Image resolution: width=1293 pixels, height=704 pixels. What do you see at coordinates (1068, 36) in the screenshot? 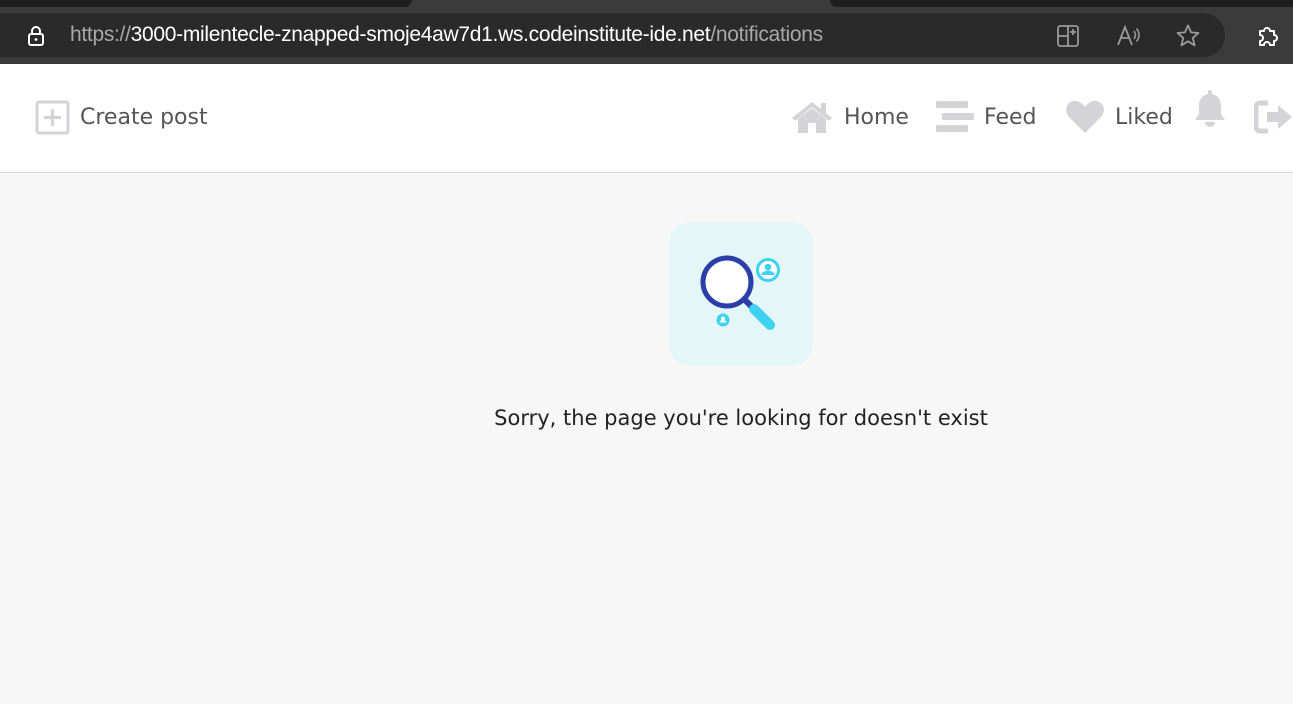
I see `split-screen-icon` at bounding box center [1068, 36].